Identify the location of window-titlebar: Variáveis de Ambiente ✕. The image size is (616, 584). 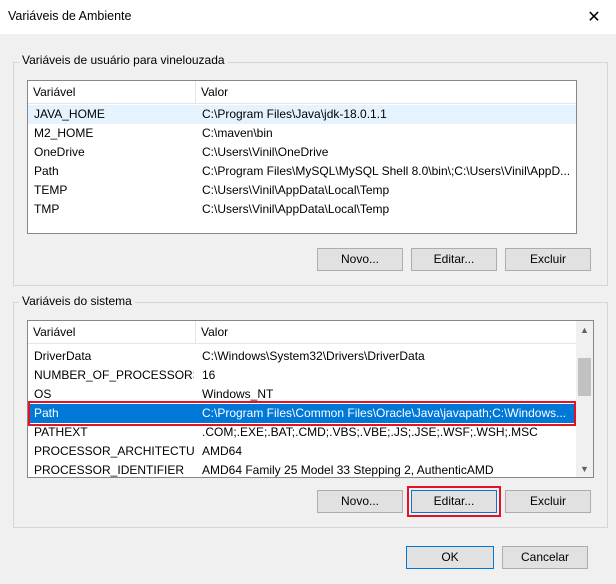
(308, 17).